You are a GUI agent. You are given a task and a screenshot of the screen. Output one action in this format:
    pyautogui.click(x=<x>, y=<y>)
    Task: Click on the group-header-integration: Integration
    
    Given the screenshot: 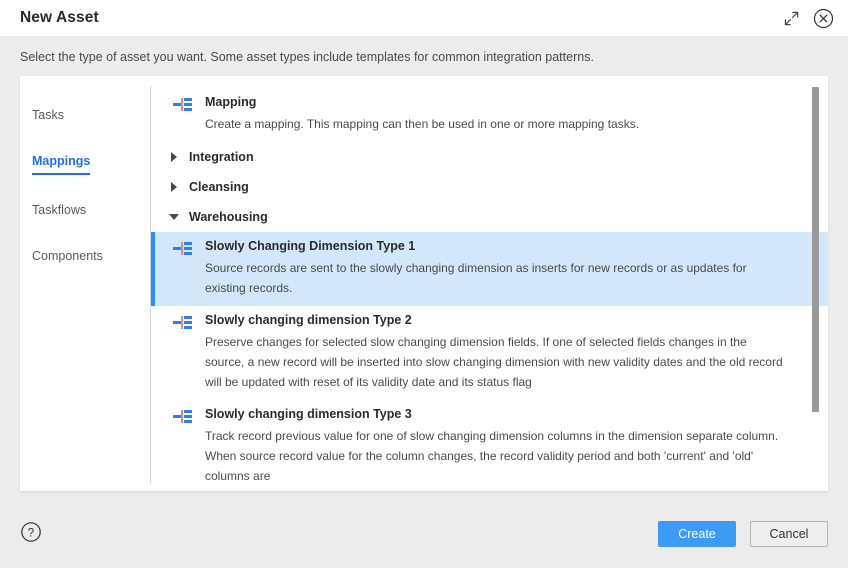 What is the action you would take?
    pyautogui.click(x=489, y=157)
    